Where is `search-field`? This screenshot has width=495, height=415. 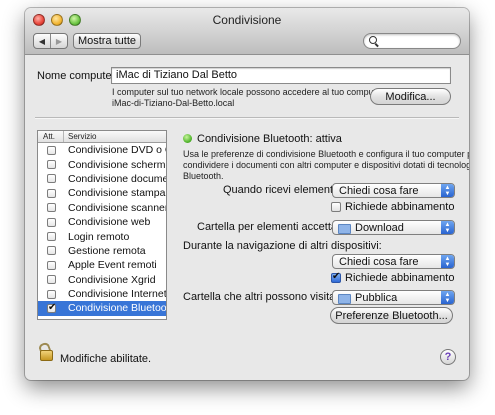
search-field is located at coordinates (412, 41).